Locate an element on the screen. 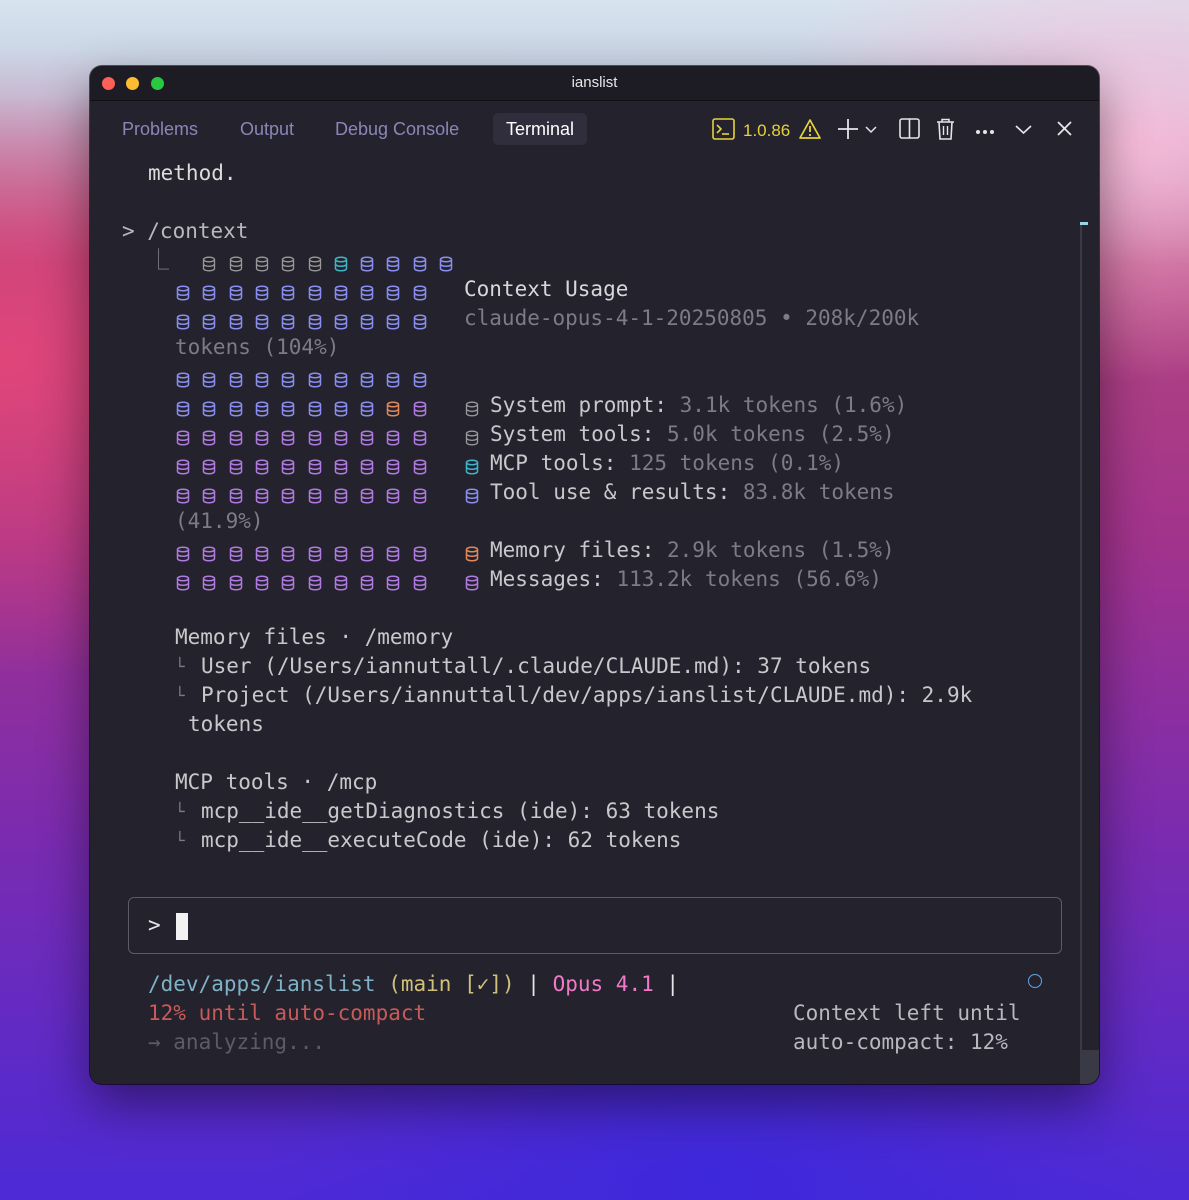  mcp-tool-execute: mcp__ide__executeCode (ide): 62 tokens is located at coordinates (441, 840).